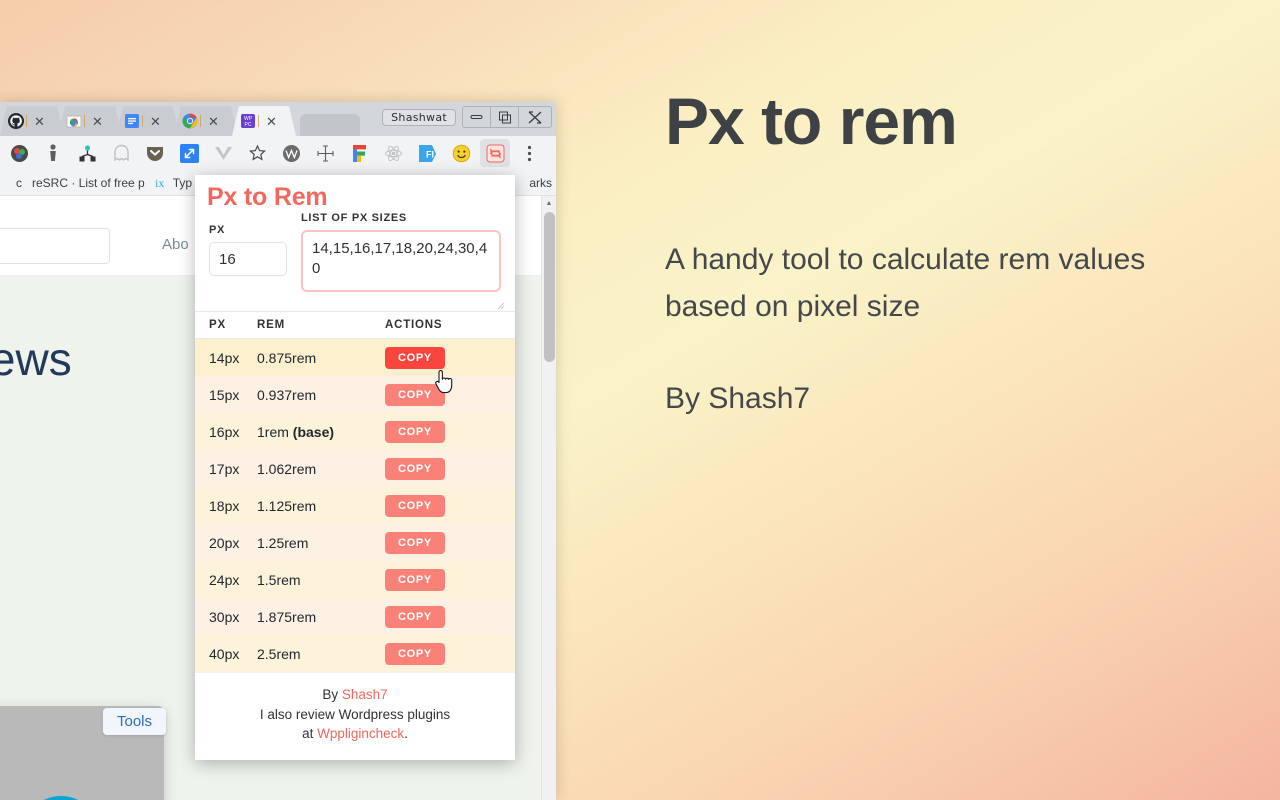 This screenshot has height=800, width=1280. Describe the element at coordinates (121, 153) in the screenshot. I see `ghost-icon` at that location.